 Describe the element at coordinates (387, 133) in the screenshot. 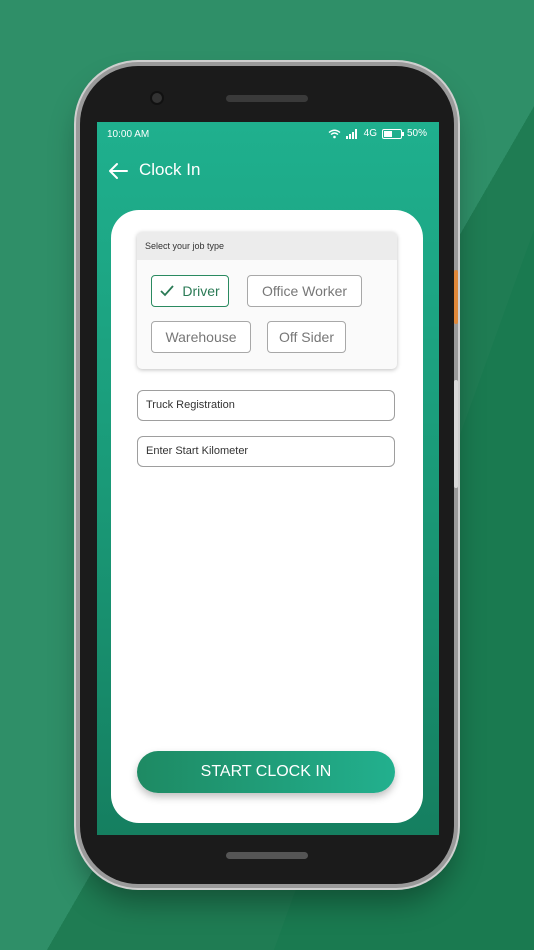

I see `battery-level` at that location.